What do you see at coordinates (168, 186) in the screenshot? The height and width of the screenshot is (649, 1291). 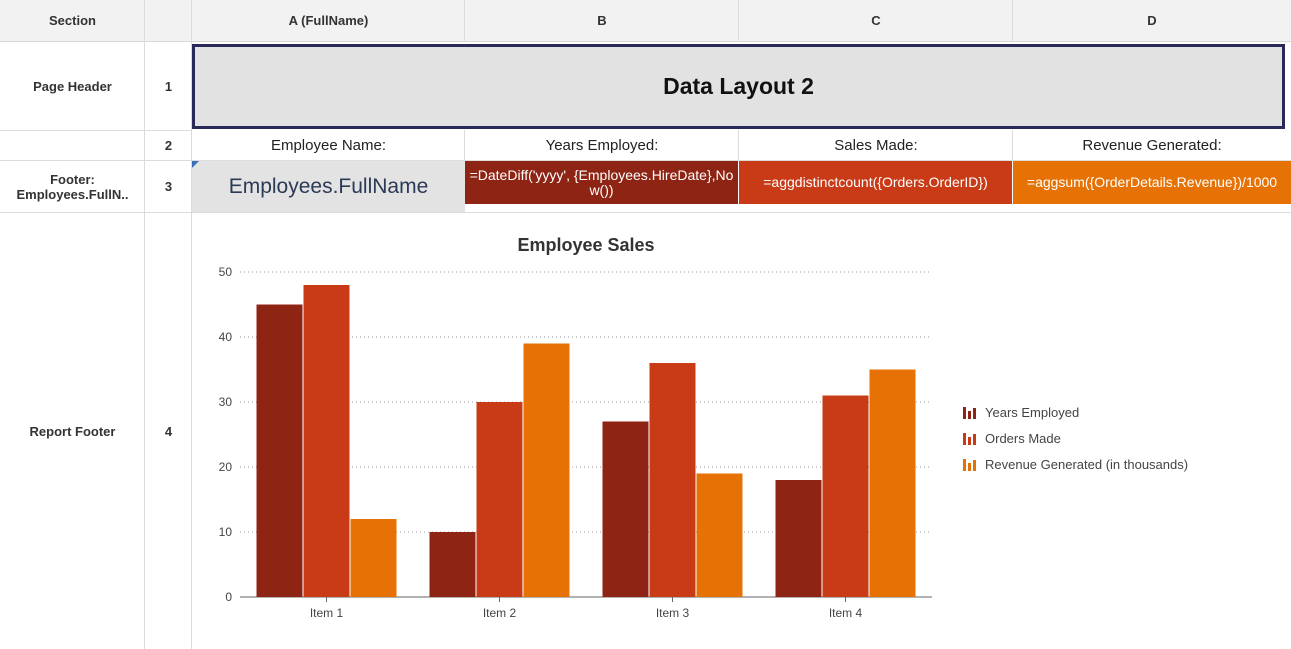 I see `row-number-3: 3` at bounding box center [168, 186].